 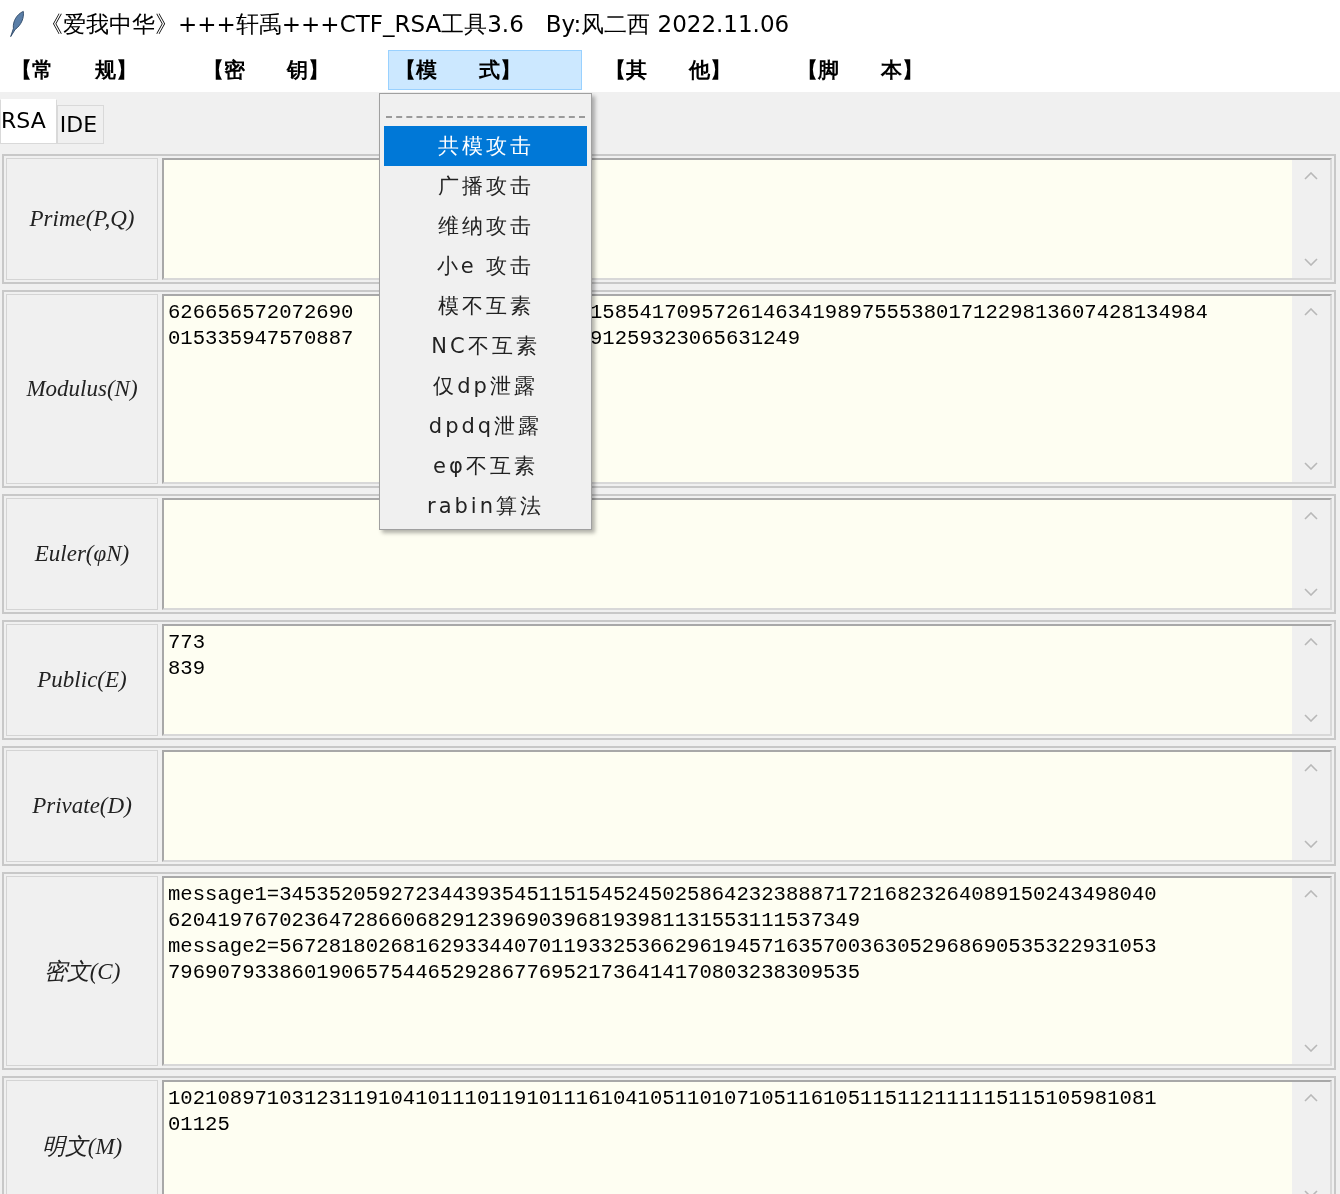 I want to click on text-line: 01125, so click(x=199, y=1125).